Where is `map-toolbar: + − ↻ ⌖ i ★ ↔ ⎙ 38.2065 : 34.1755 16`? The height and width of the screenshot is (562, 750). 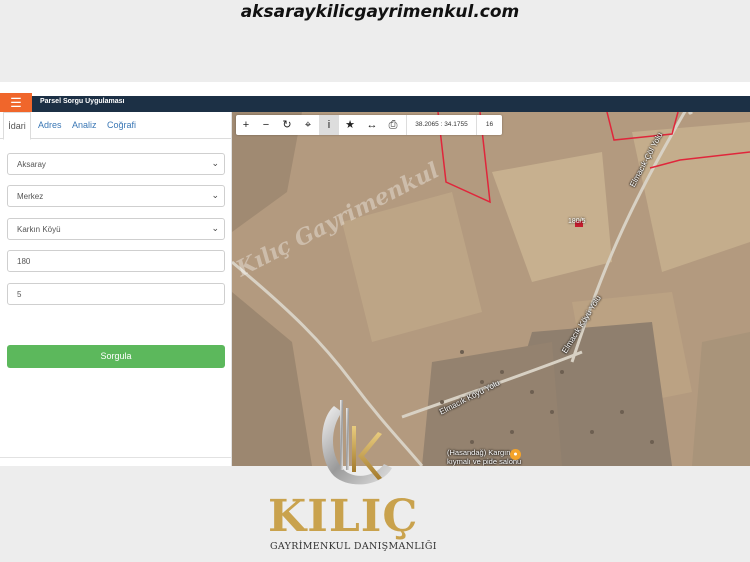 map-toolbar: + − ↻ ⌖ i ★ ↔ ⎙ 38.2065 : 34.1755 16 is located at coordinates (369, 125).